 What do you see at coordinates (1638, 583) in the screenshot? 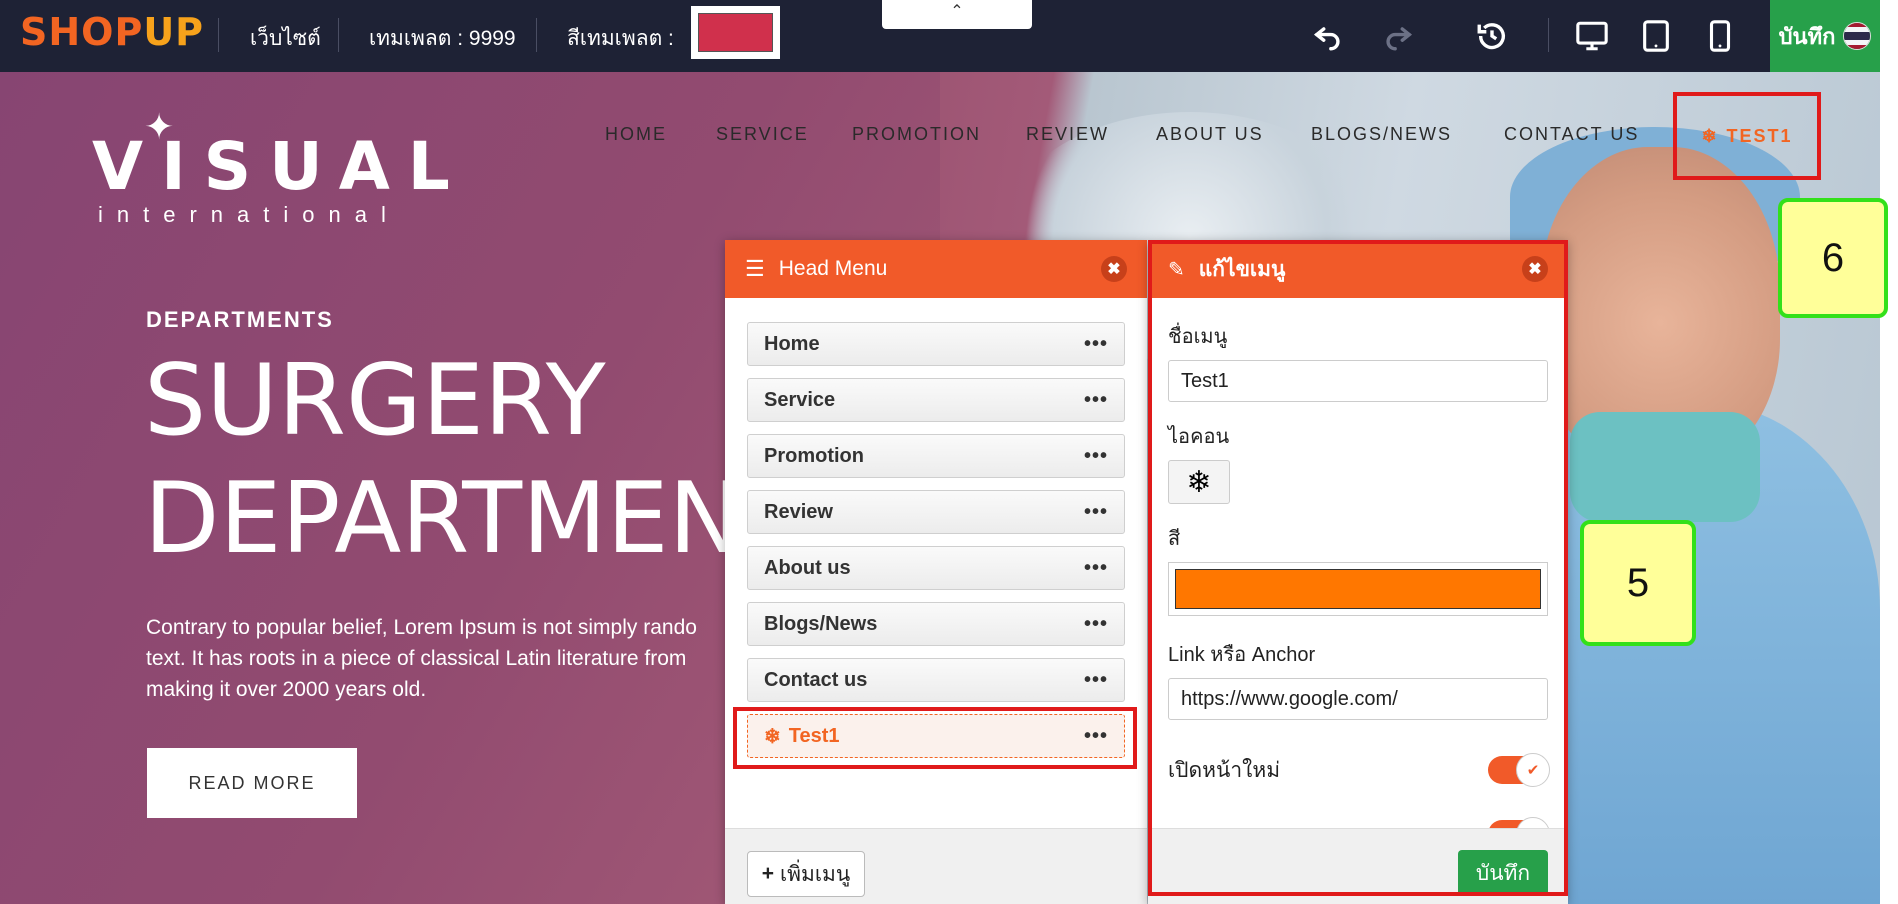
I see `annotation-badge-5: 5` at bounding box center [1638, 583].